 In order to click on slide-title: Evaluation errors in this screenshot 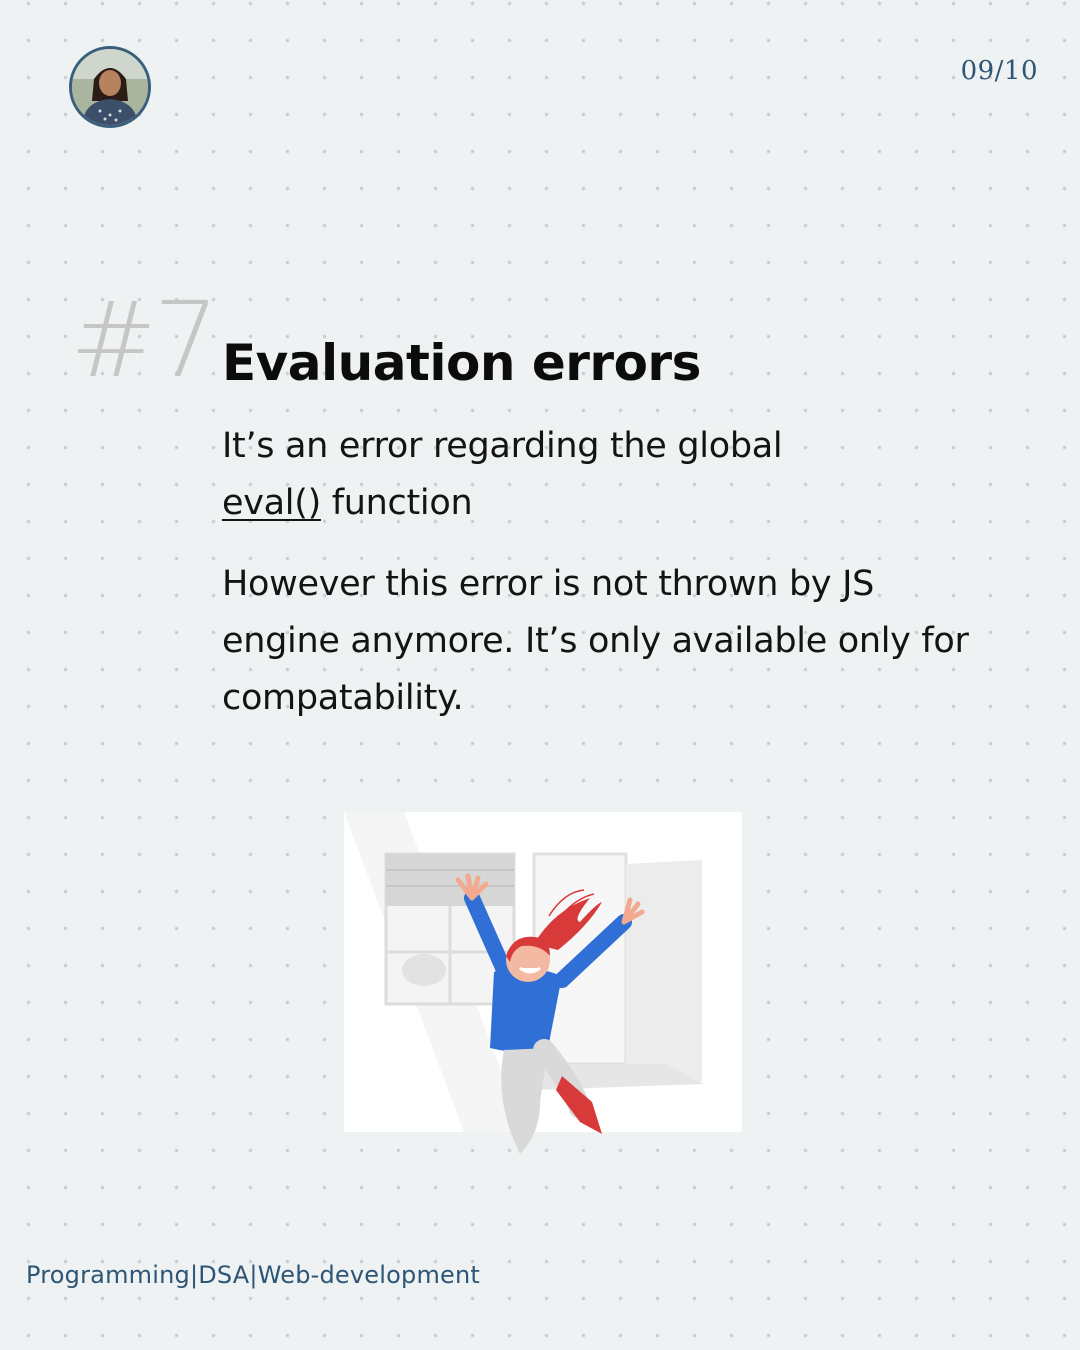, I will do `click(461, 363)`.